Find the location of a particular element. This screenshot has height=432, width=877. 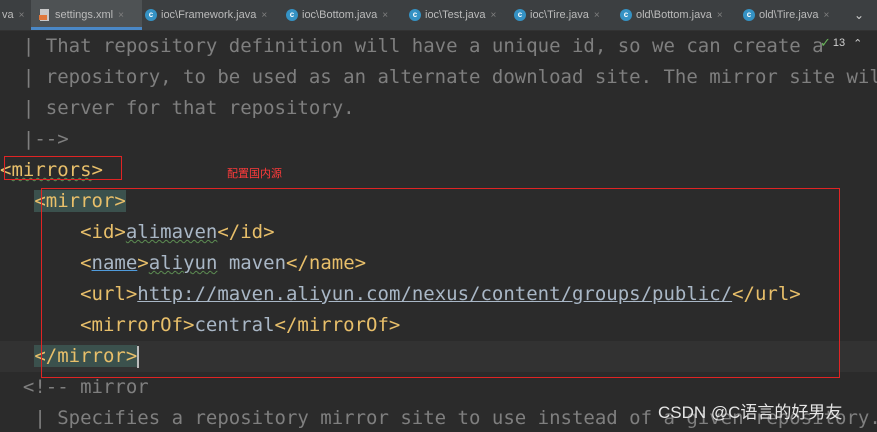

inspection-count: 13 is located at coordinates (839, 43).